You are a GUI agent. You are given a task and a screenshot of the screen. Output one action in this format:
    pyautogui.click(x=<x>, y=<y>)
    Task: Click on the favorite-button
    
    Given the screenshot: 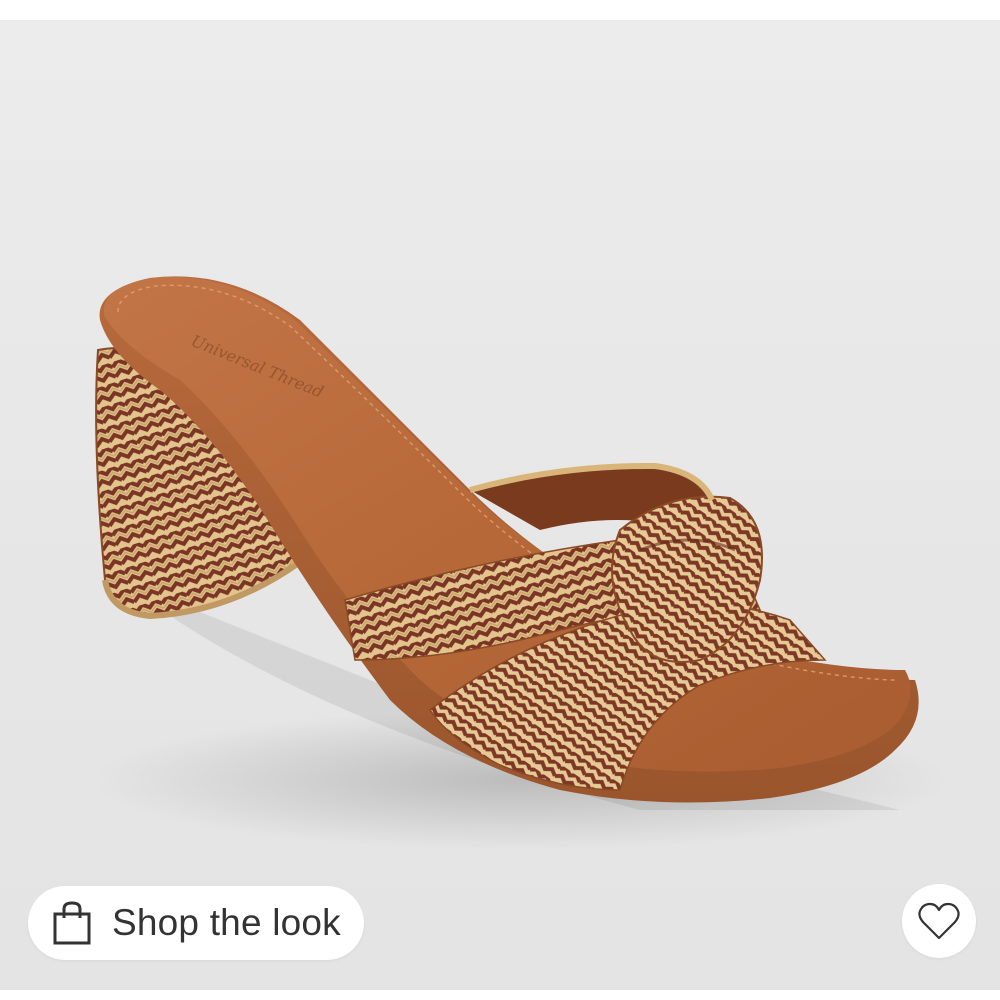 What is the action you would take?
    pyautogui.click(x=939, y=921)
    